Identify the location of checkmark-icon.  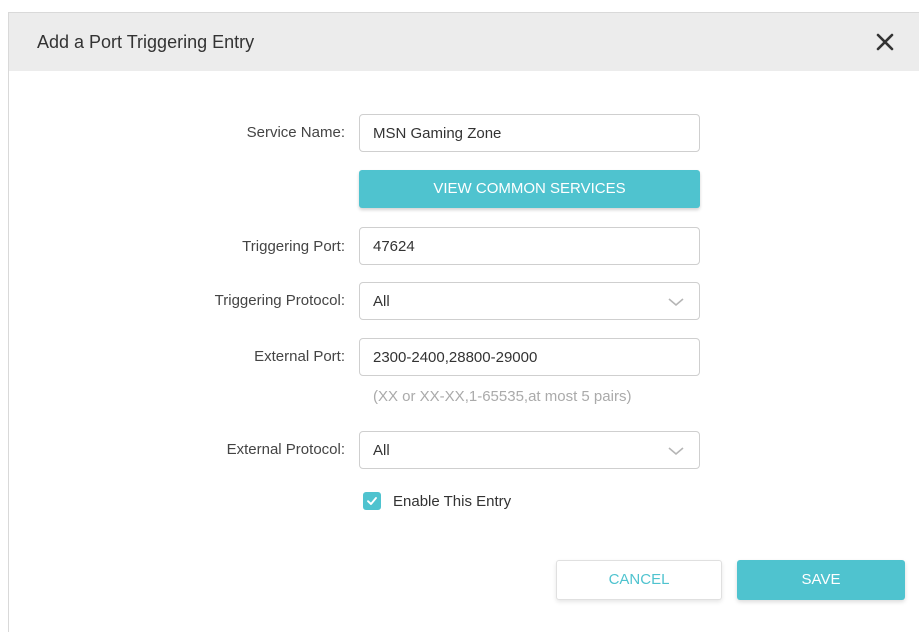
(372, 501).